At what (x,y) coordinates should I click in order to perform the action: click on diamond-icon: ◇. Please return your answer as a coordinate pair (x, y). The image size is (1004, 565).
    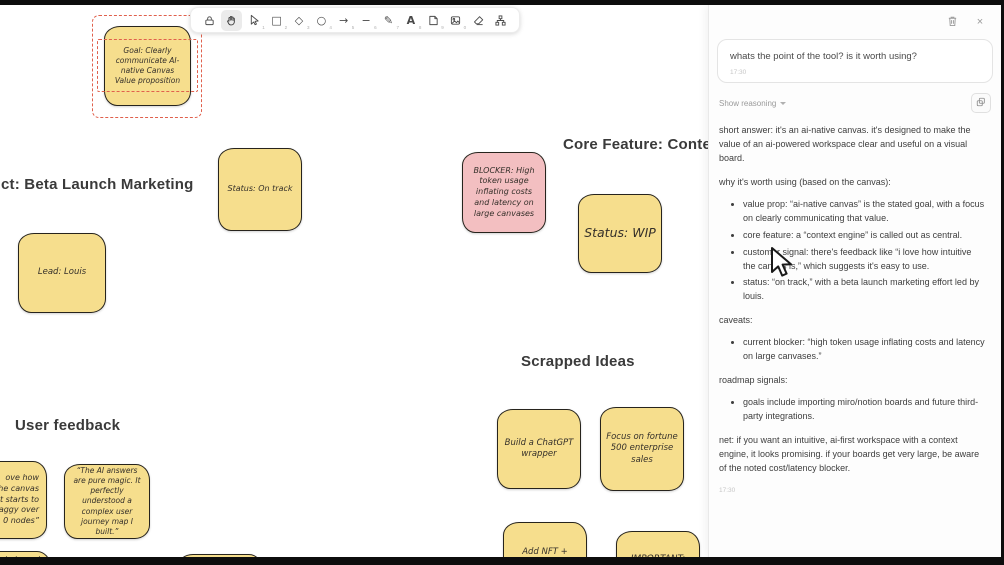
    Looking at the image, I should click on (299, 20).